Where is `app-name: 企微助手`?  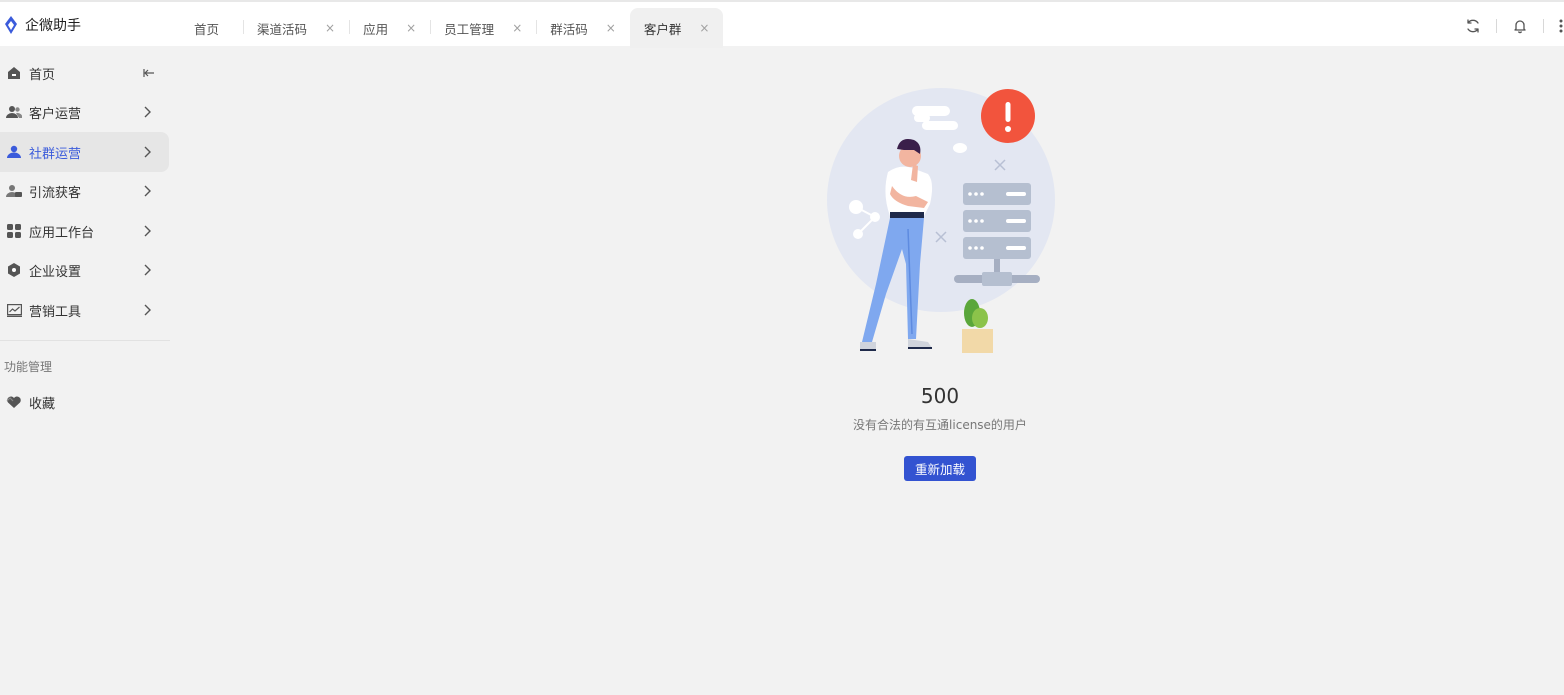
app-name: 企微助手 is located at coordinates (53, 26).